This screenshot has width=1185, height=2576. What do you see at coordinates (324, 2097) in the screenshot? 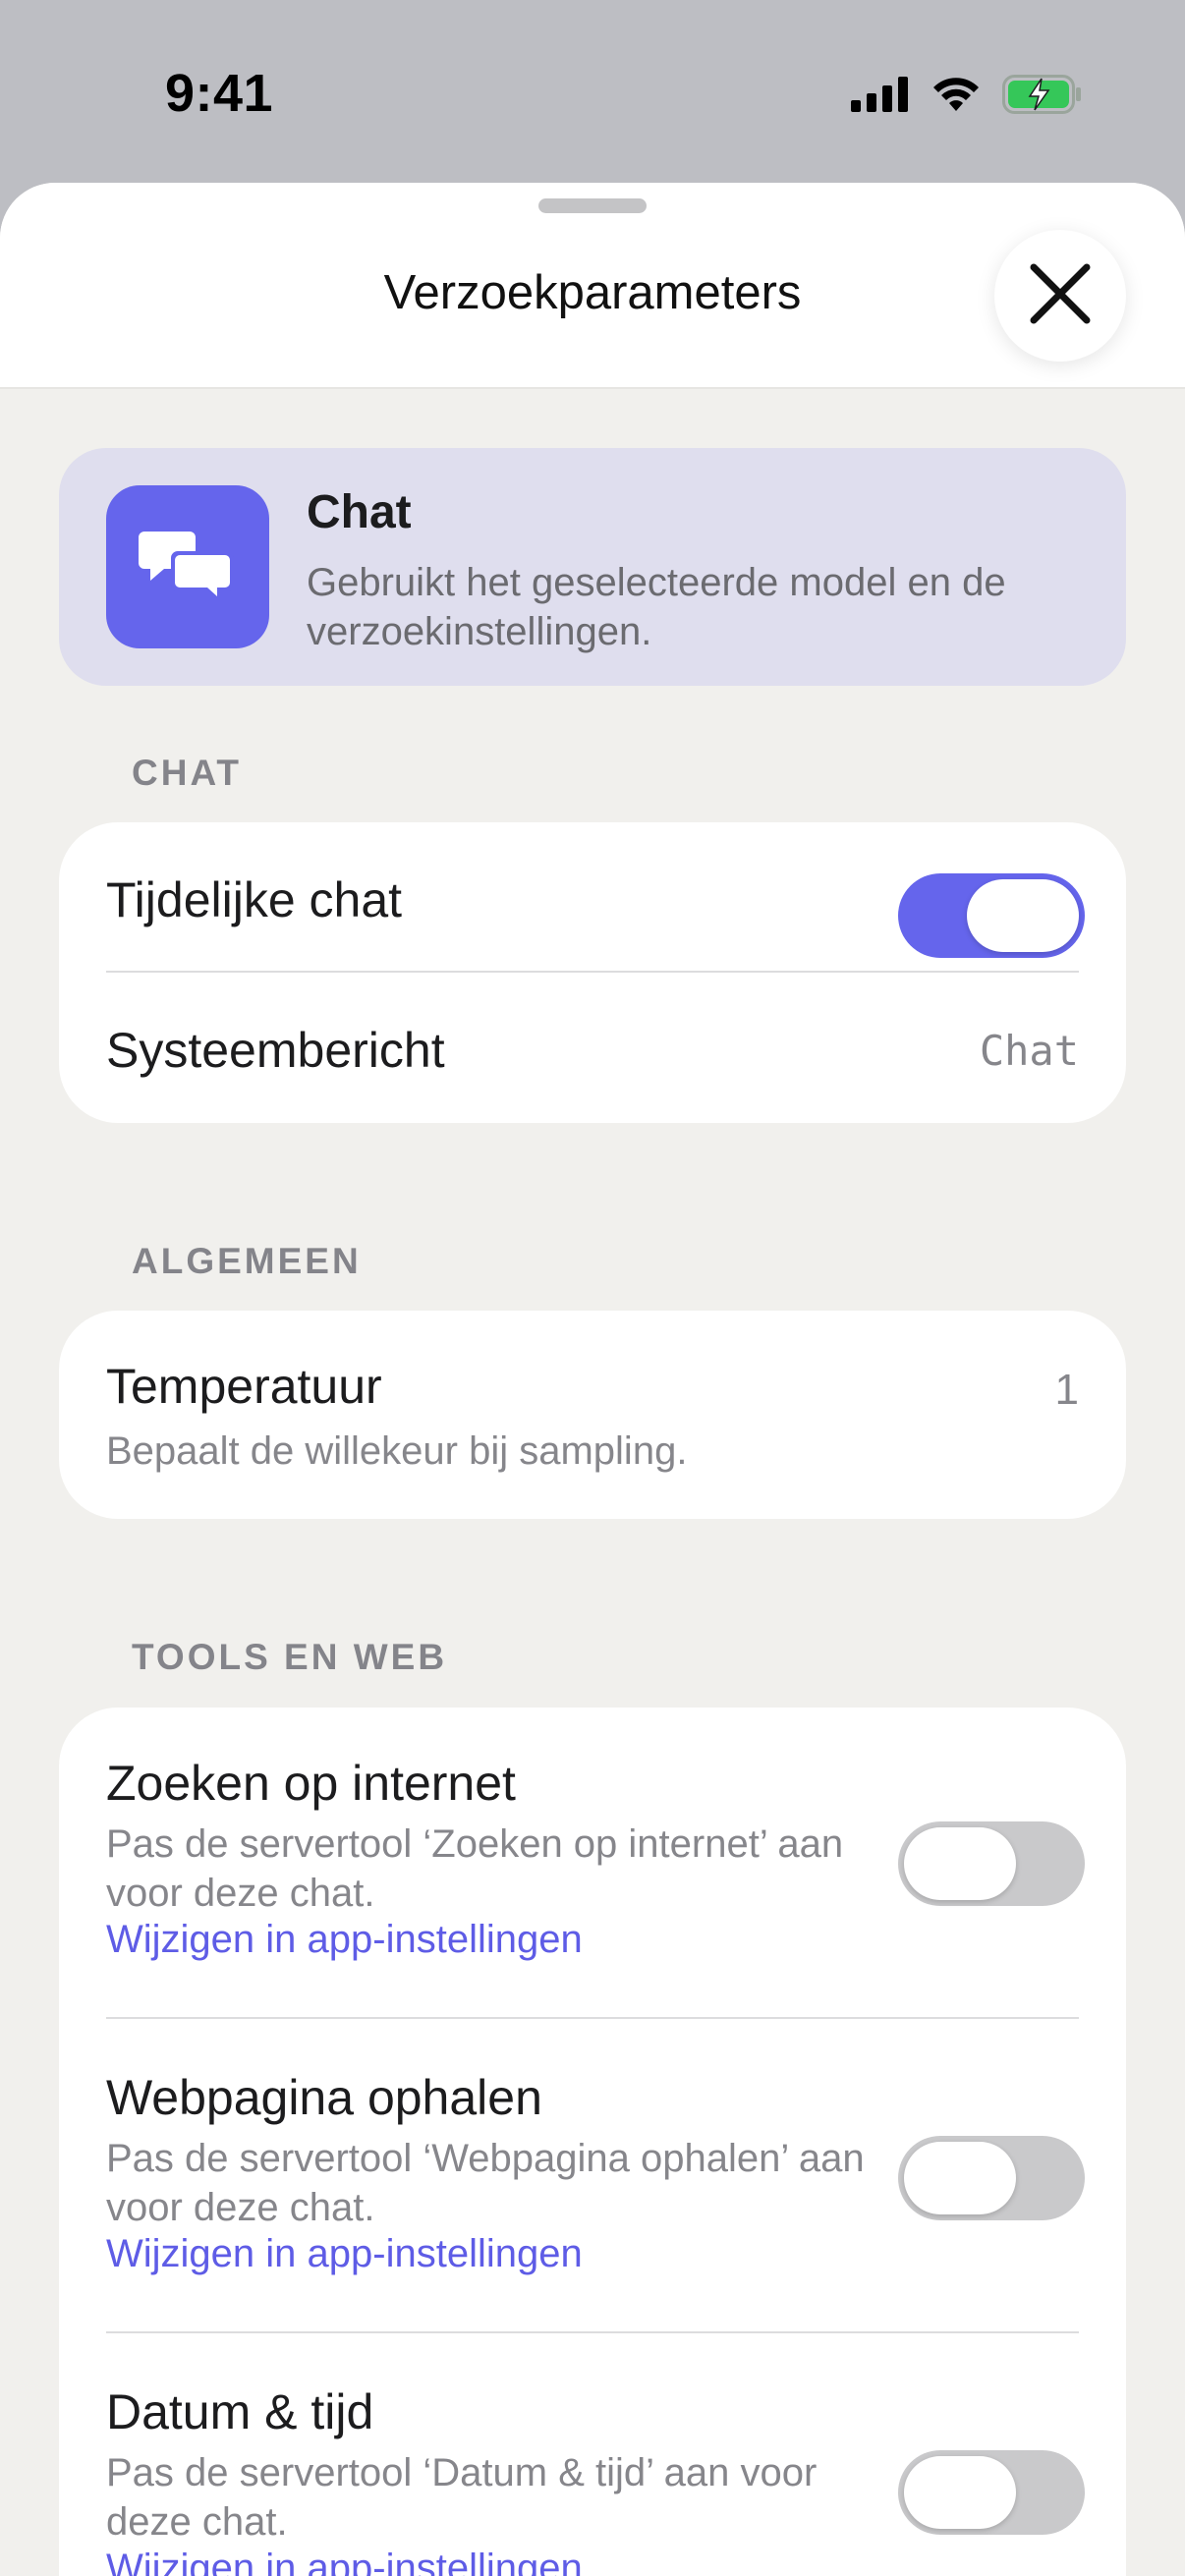
I see `fetch-webpage-label: Webpagina ophalen` at bounding box center [324, 2097].